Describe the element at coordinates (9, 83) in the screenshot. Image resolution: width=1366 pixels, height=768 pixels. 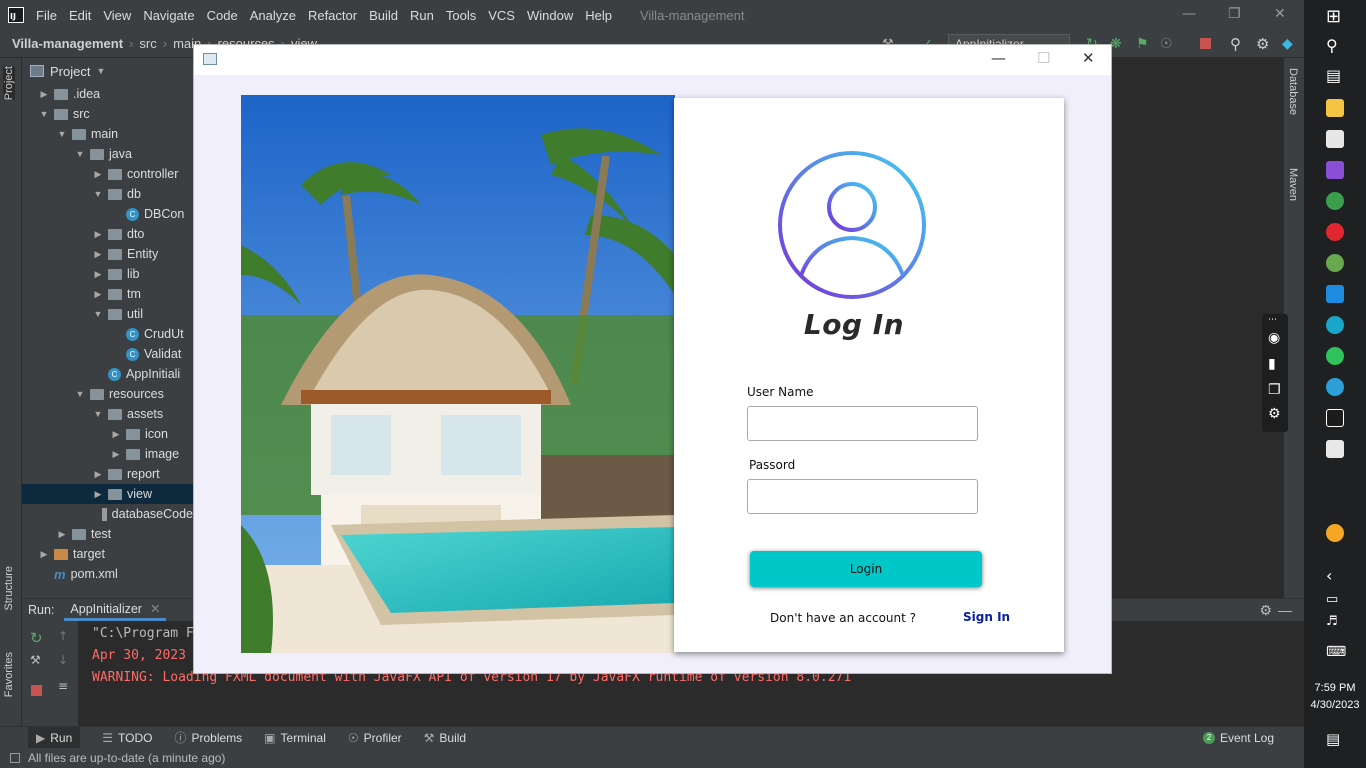
I see `tab-project: Project` at that location.